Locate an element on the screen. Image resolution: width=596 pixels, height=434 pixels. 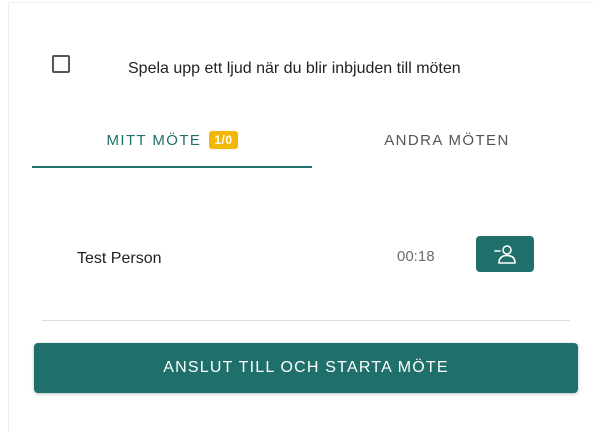
tab-other-meetings-label: ANDRA MÖTEN is located at coordinates (447, 140).